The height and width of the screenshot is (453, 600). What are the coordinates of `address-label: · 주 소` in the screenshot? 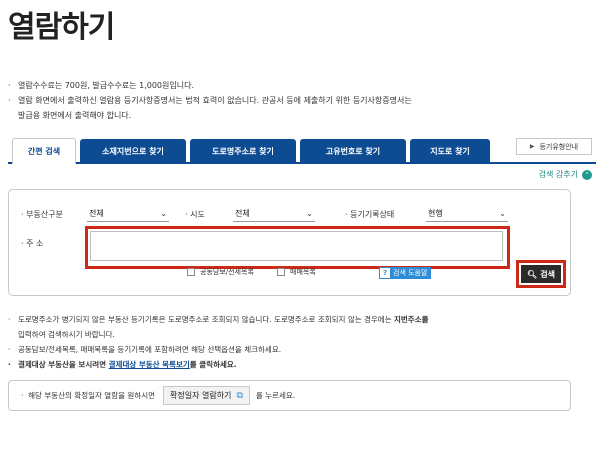 It's located at (32, 243).